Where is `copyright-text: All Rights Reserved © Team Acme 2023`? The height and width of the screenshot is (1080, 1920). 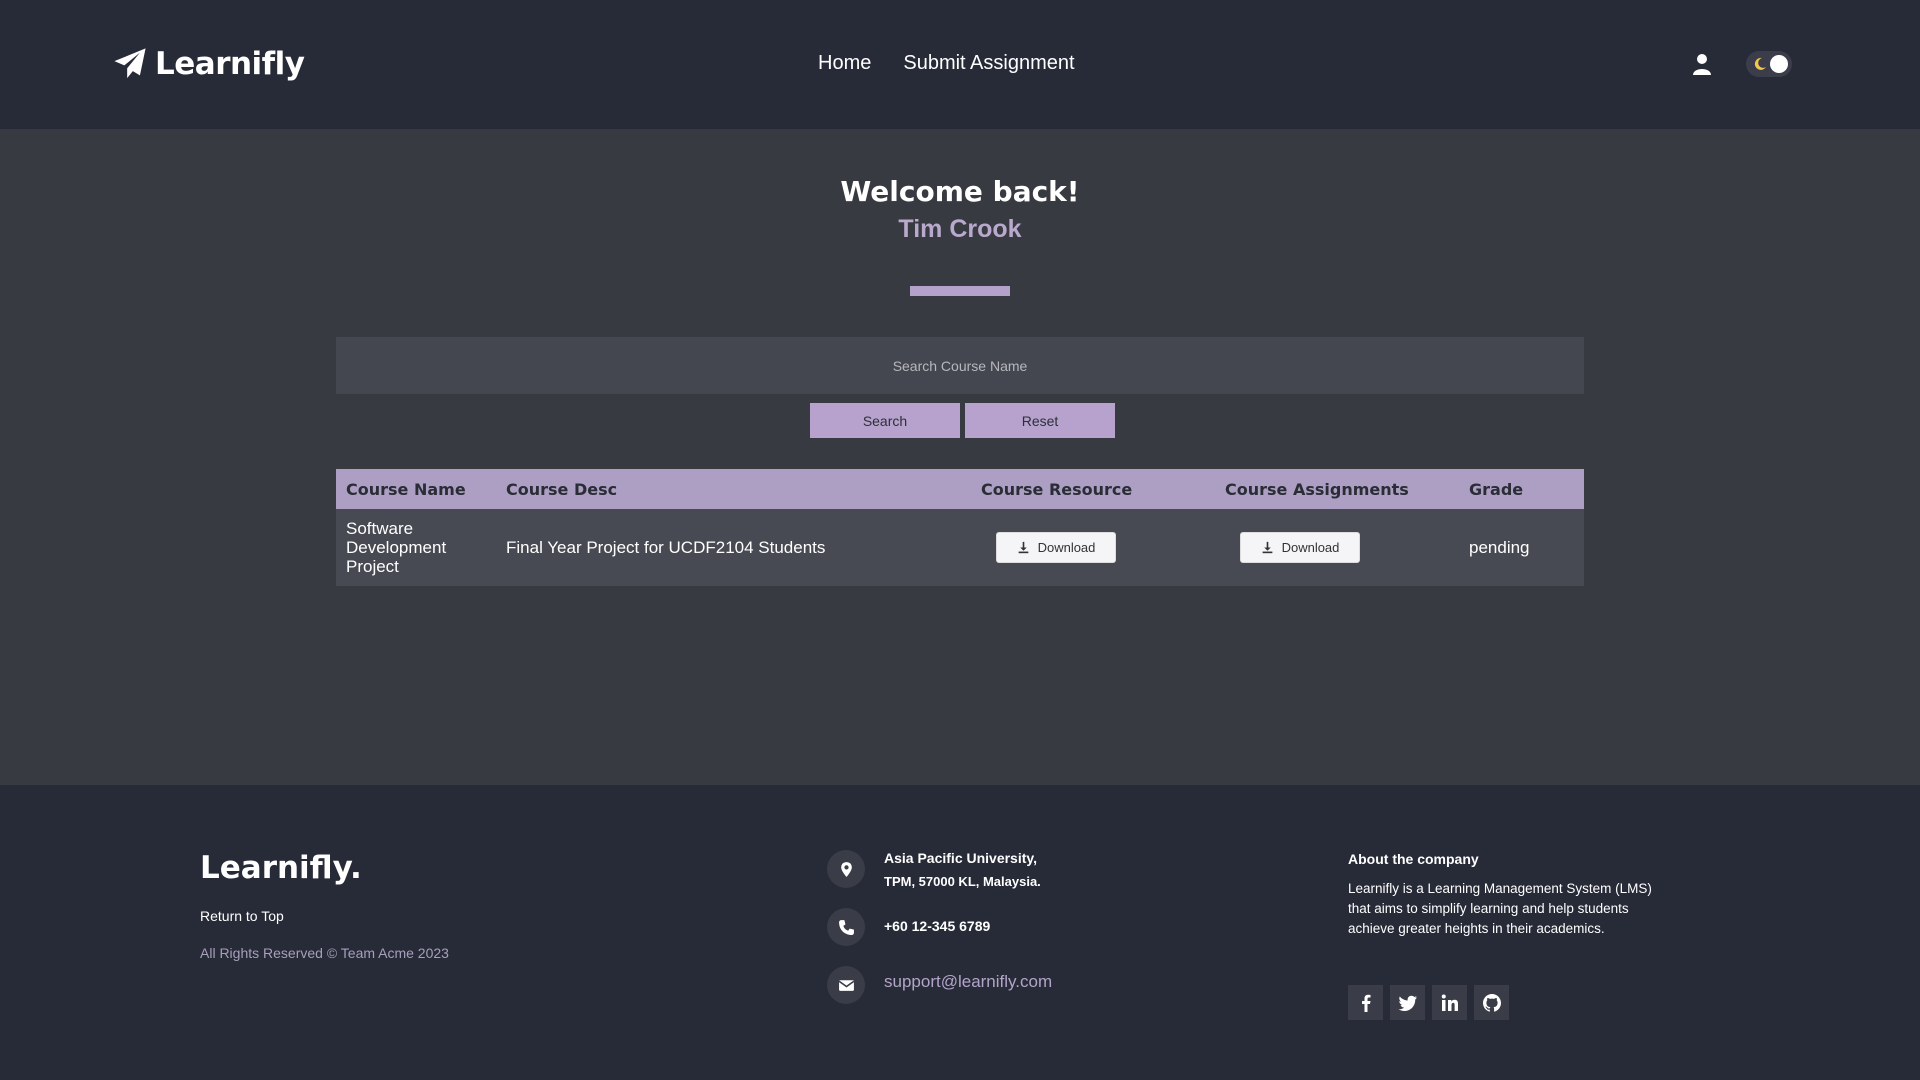
copyright-text: All Rights Reserved © Team Acme 2023 is located at coordinates (324, 953).